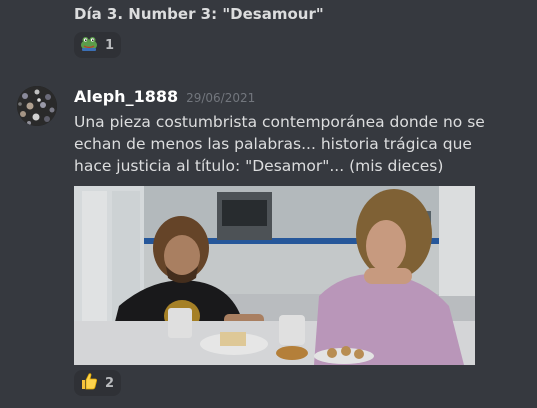 The height and width of the screenshot is (408, 537). Describe the element at coordinates (221, 98) in the screenshot. I see `timestamp: 29/06/2021` at that location.